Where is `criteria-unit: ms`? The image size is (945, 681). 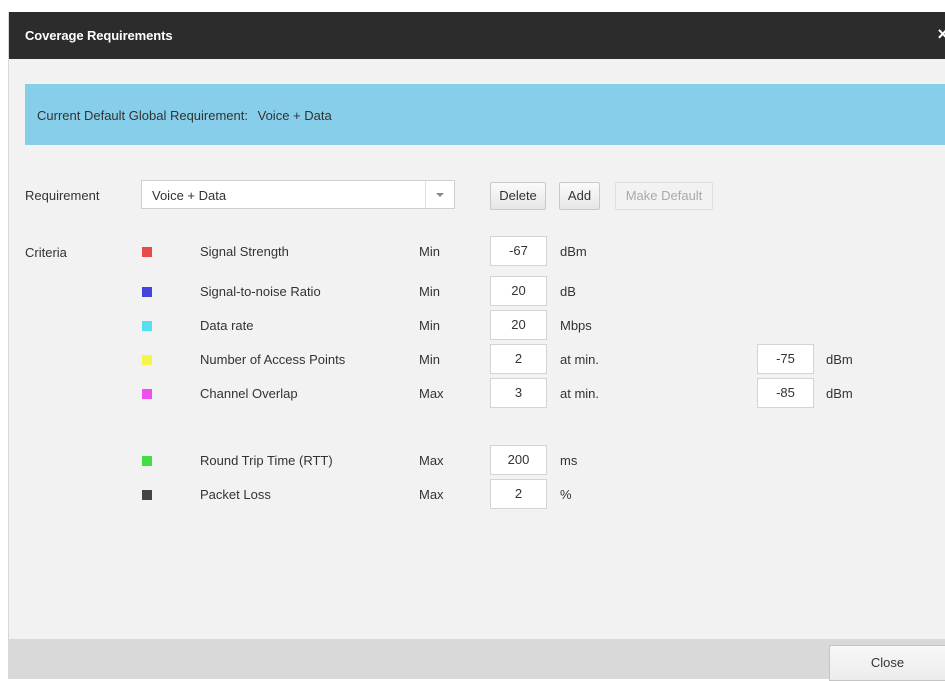 criteria-unit: ms is located at coordinates (569, 460).